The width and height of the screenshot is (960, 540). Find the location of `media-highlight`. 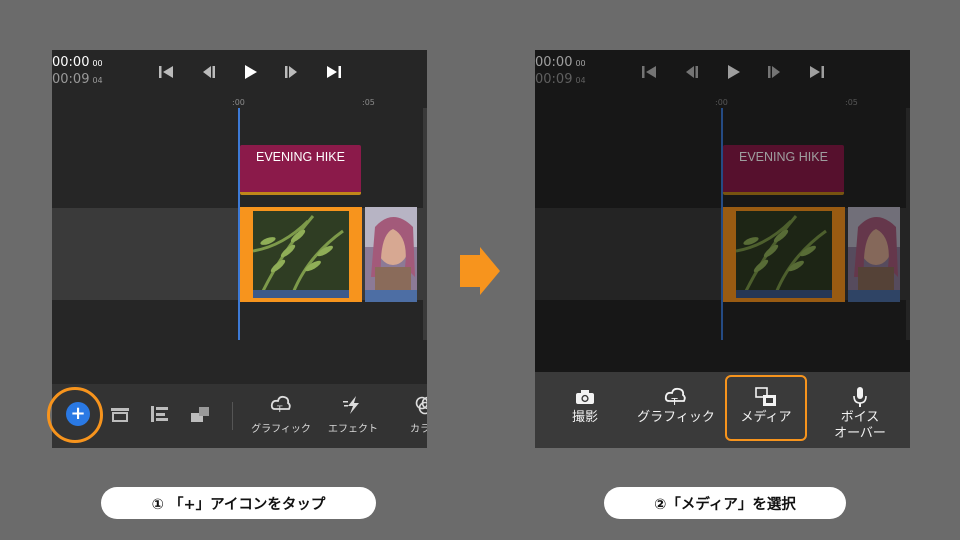

media-highlight is located at coordinates (766, 408).